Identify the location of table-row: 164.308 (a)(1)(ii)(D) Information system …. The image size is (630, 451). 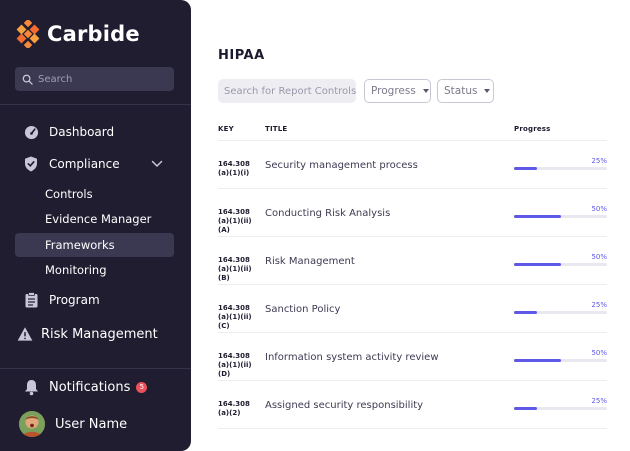
(412, 374).